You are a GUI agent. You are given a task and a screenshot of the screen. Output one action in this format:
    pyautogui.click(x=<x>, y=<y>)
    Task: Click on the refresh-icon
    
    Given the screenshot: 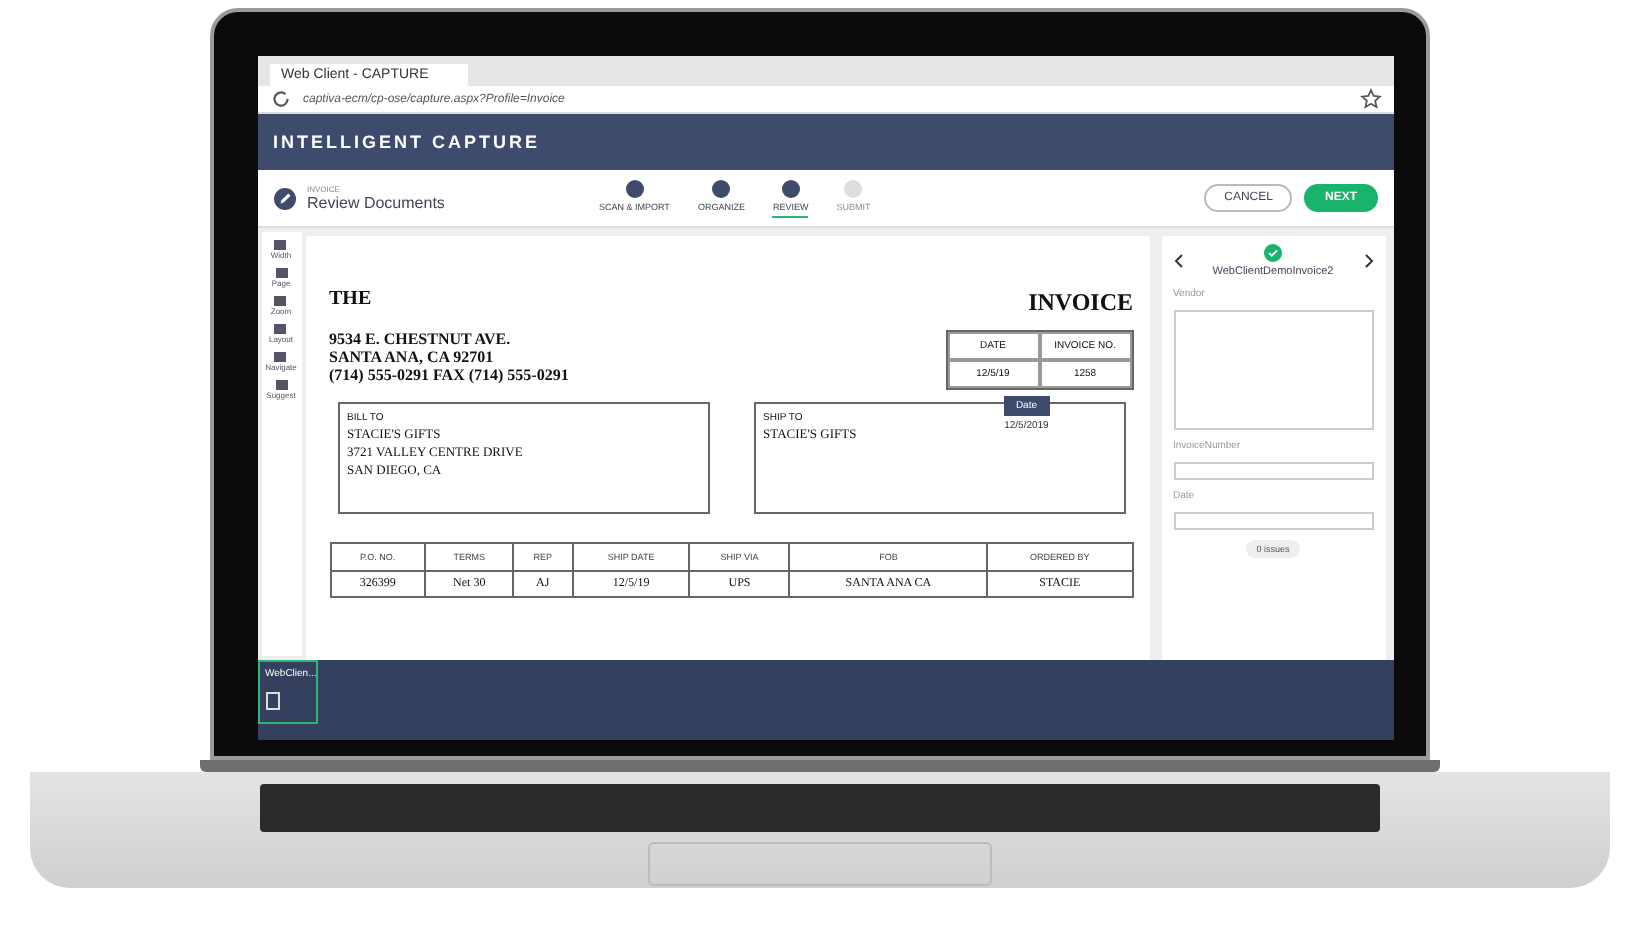 What is the action you would take?
    pyautogui.click(x=280, y=99)
    